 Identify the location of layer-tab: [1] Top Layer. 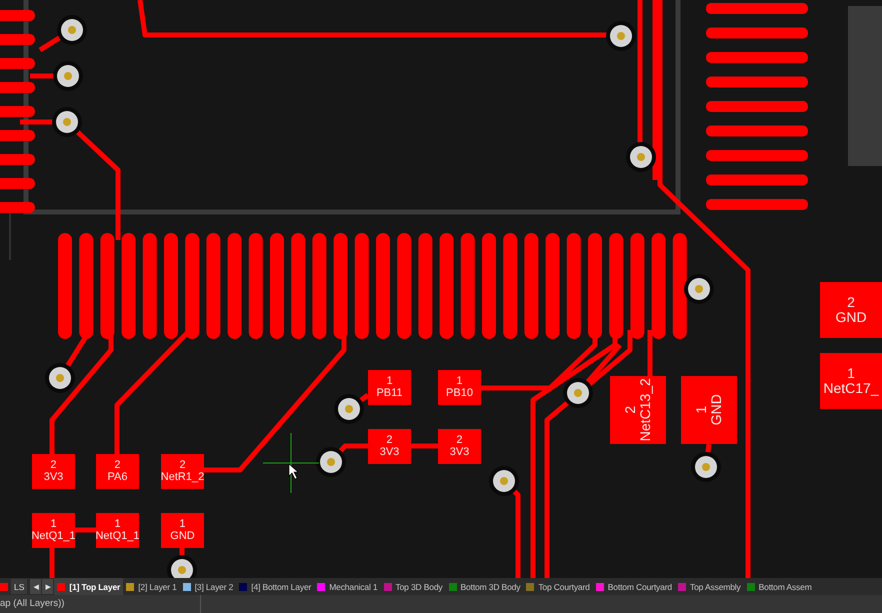
(89, 586).